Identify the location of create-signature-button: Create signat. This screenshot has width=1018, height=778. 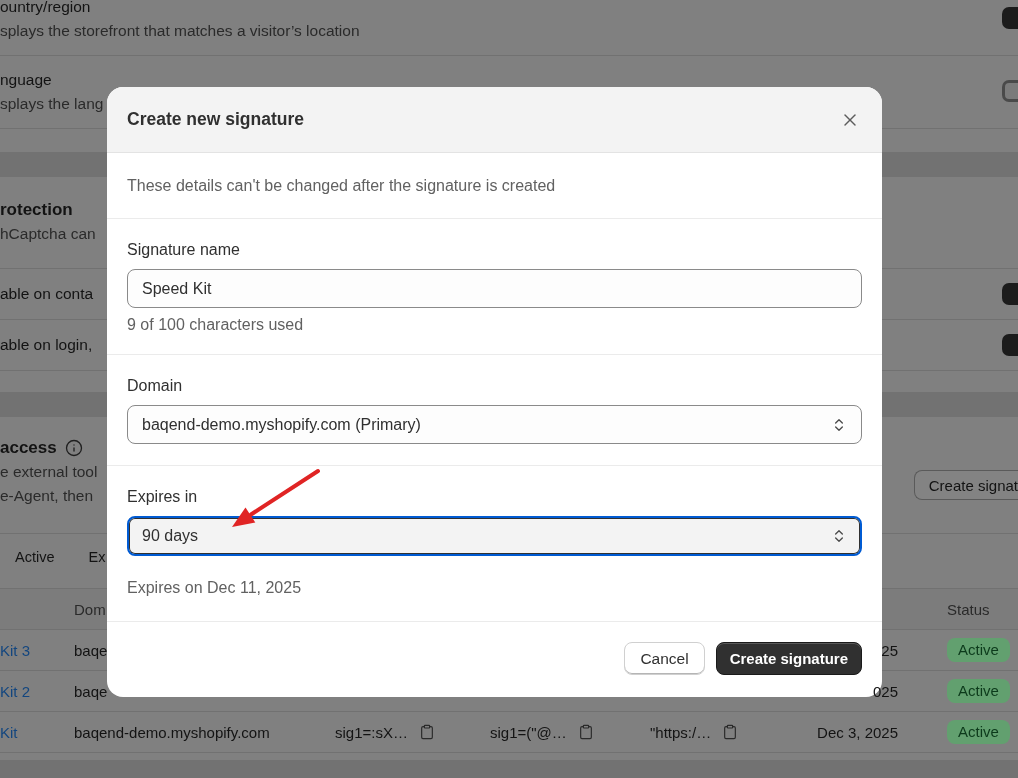
(965, 485).